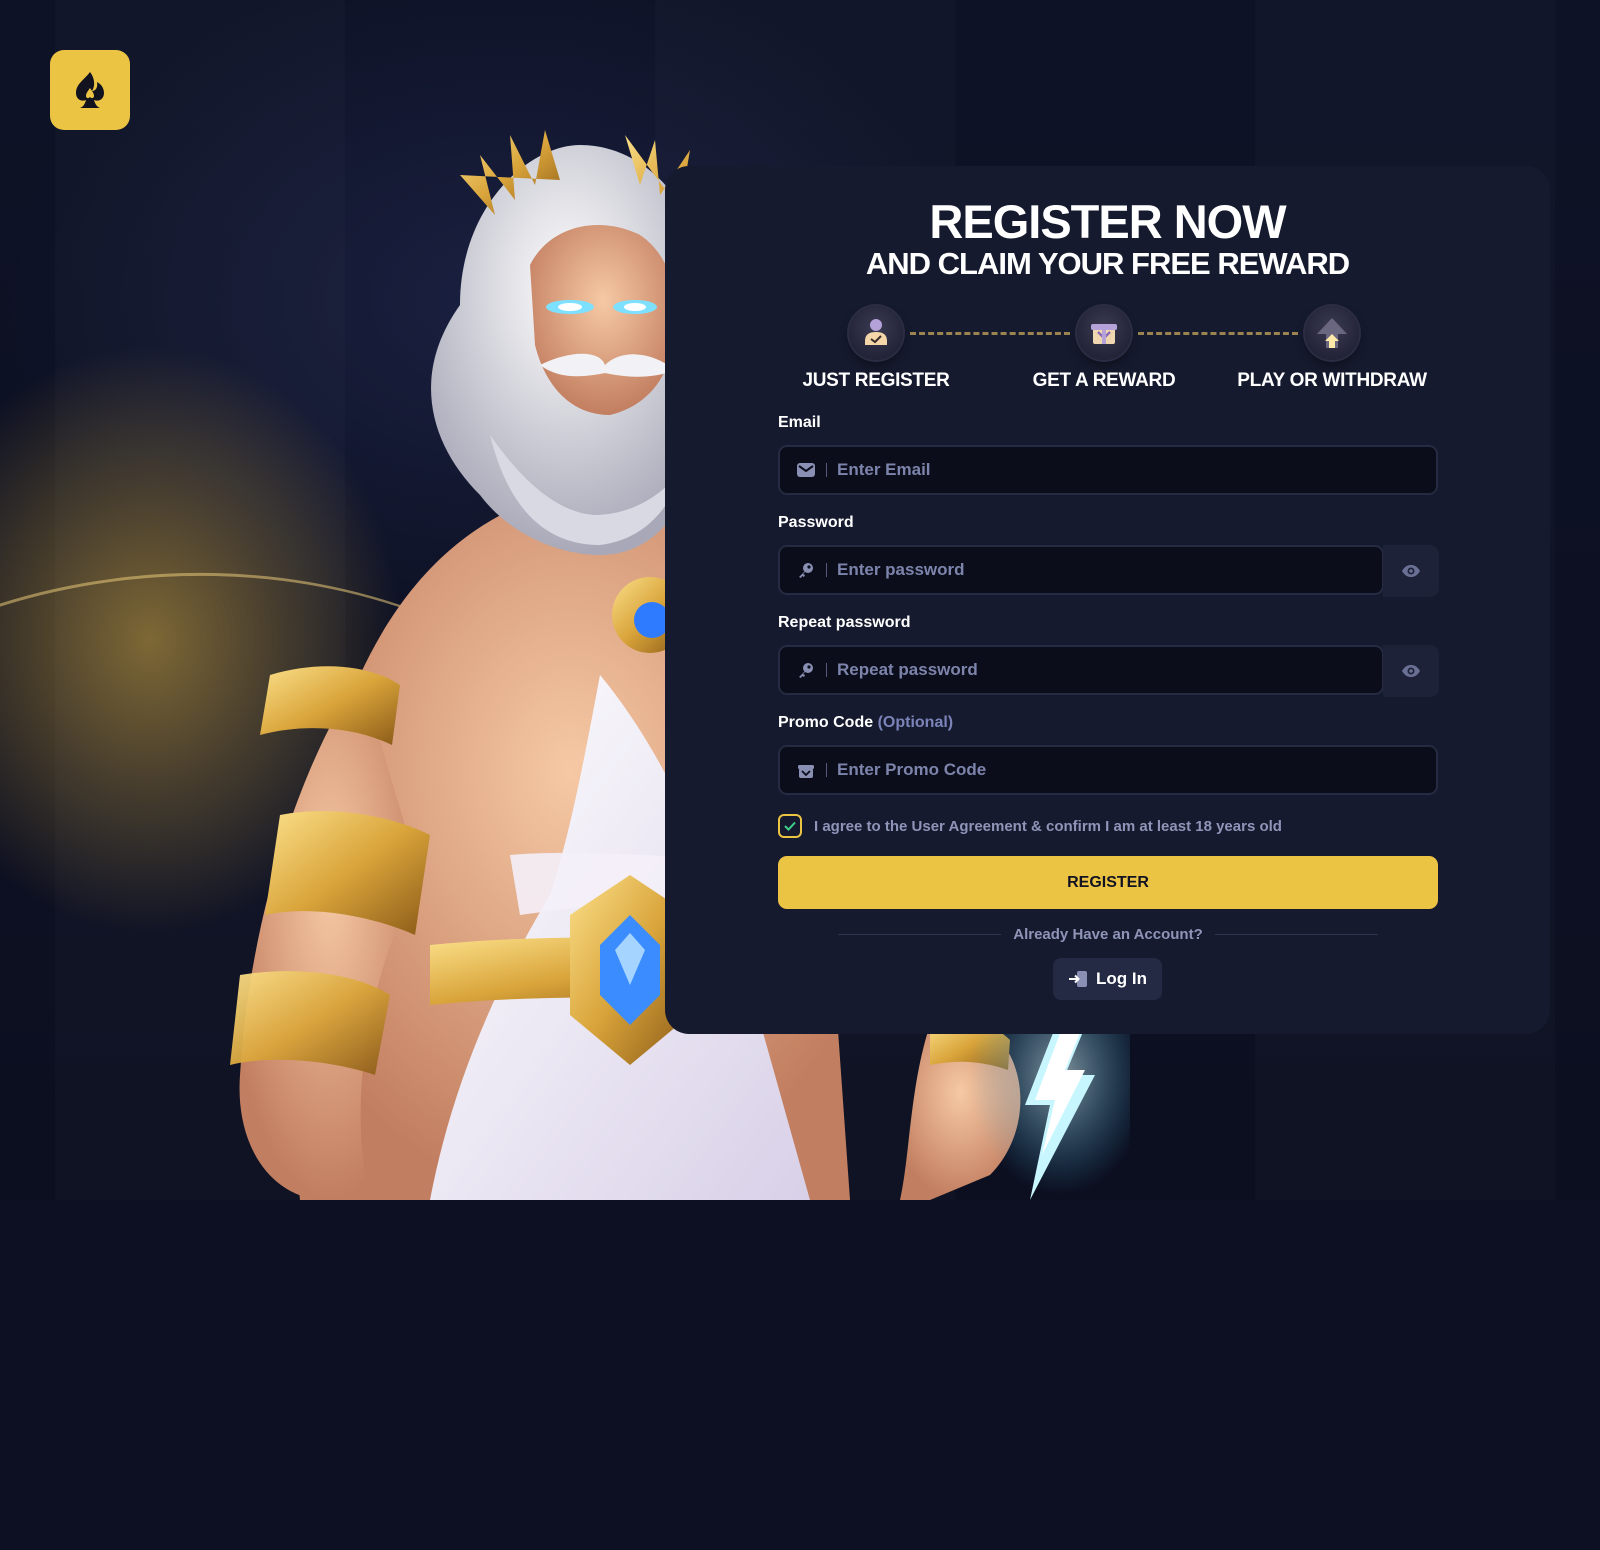 The width and height of the screenshot is (1600, 1550). Describe the element at coordinates (826, 722) in the screenshot. I see `promo-label-text: Promo Code` at that location.